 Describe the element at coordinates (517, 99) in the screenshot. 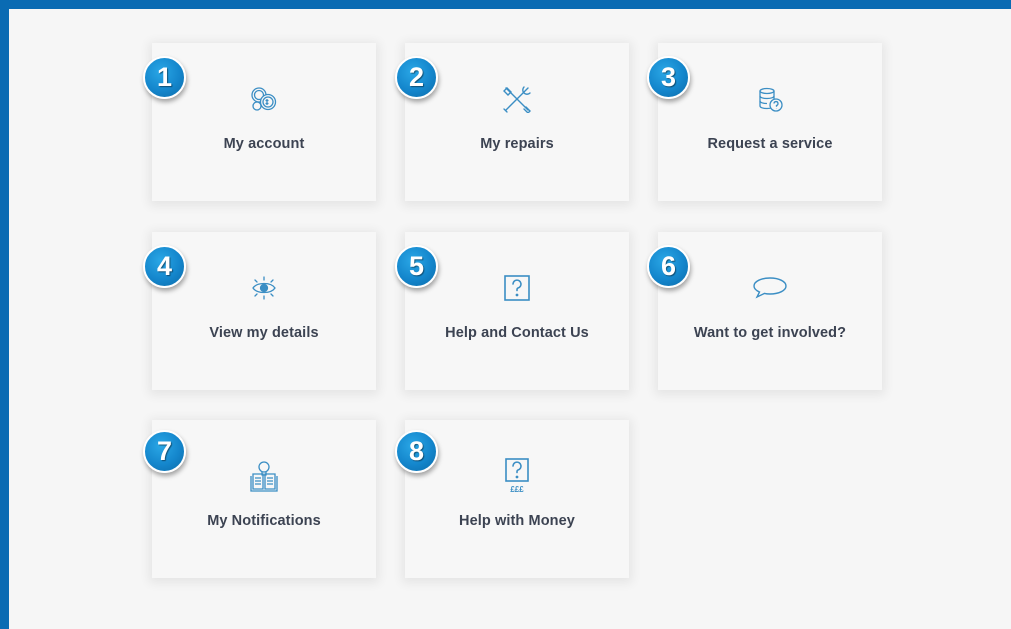

I see `tools-icon` at that location.